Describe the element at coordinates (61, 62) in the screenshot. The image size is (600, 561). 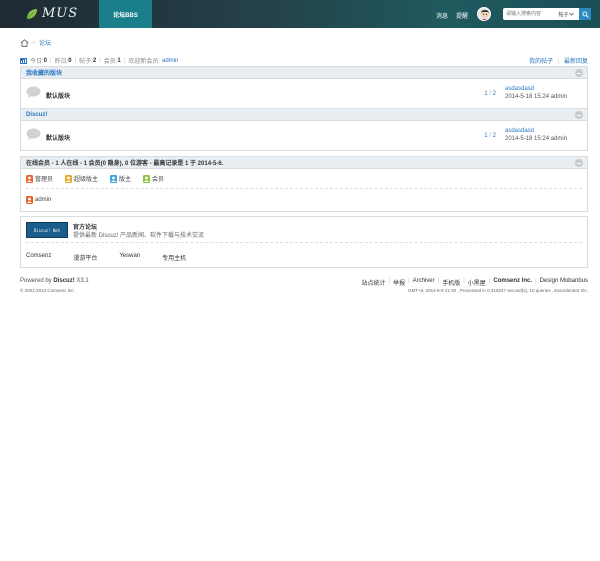
I see `yesterday-label: 昨日:` at that location.